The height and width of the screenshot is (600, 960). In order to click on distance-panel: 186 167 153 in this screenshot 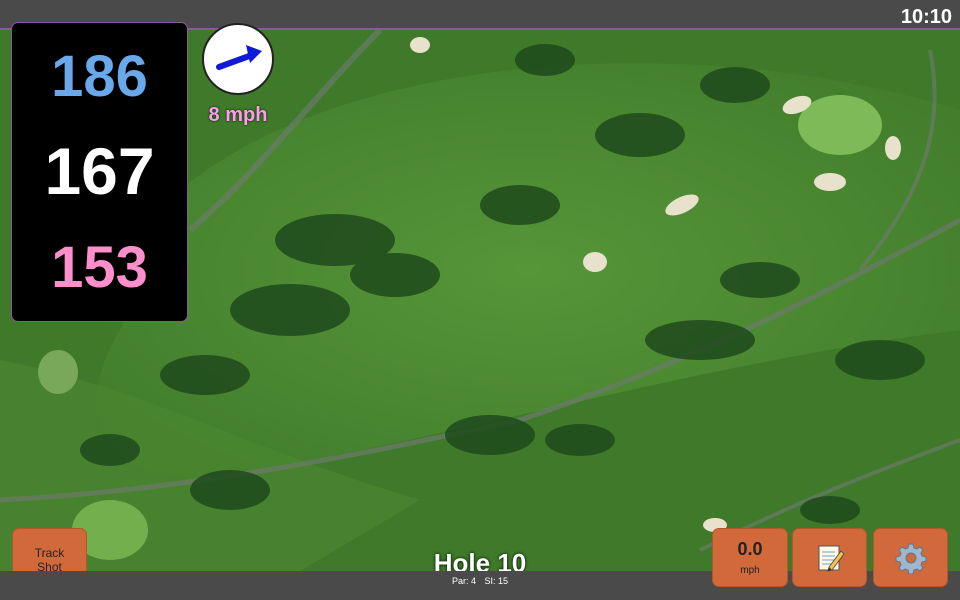, I will do `click(99, 172)`.